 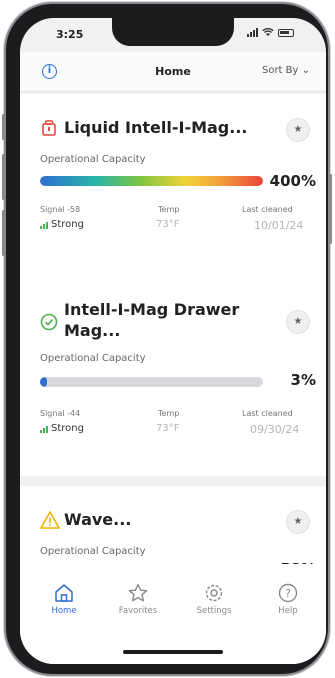 I want to click on help-icon: ?, so click(x=288, y=593).